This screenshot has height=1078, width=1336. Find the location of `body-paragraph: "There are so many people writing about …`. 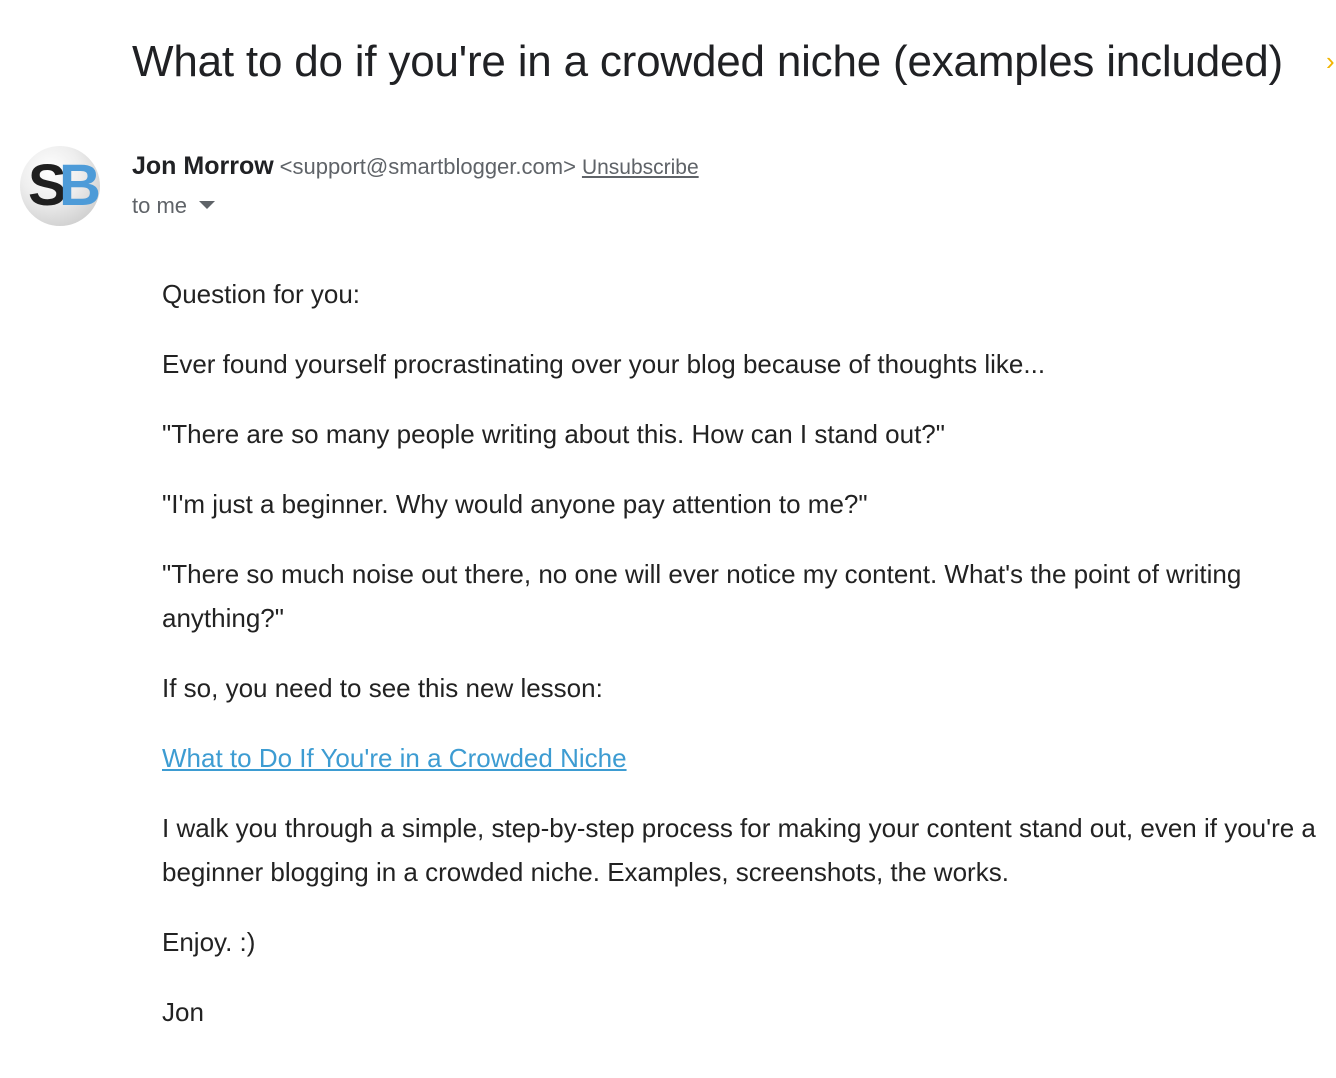

body-paragraph: "There are so many people writing about … is located at coordinates (553, 434).